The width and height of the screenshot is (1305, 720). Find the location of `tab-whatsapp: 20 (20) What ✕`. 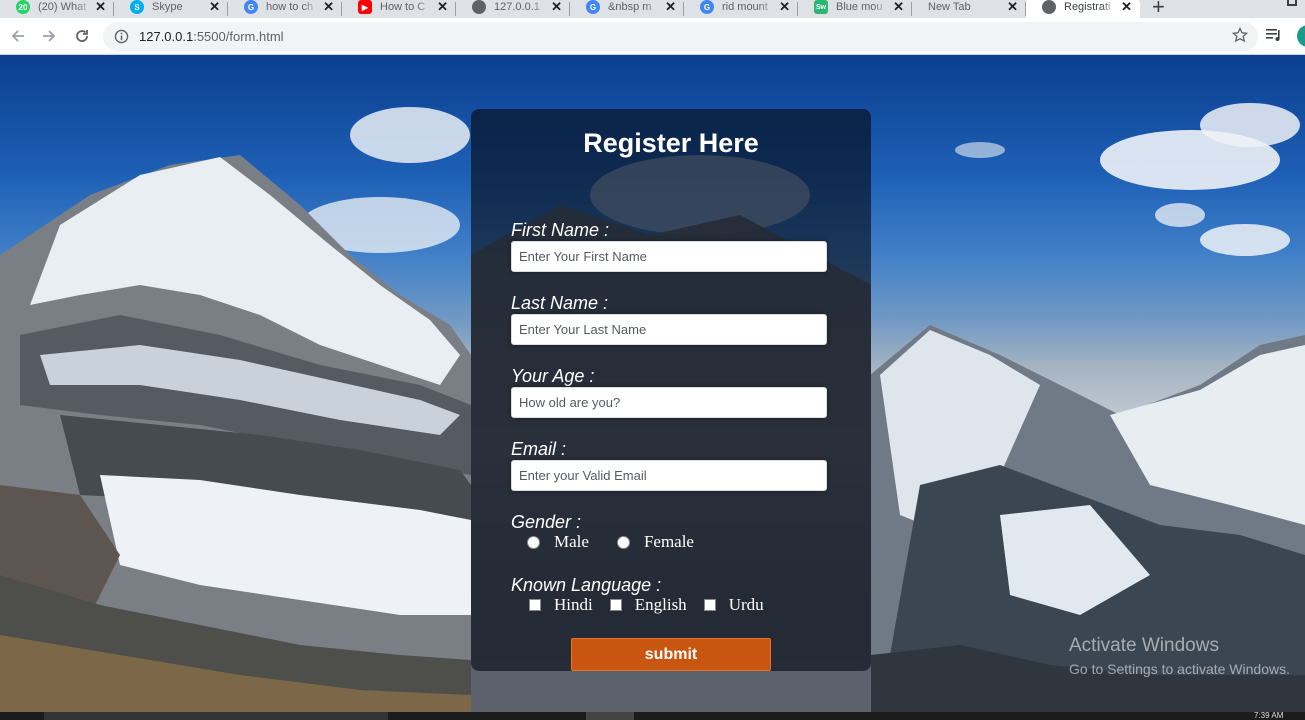

tab-whatsapp: 20 (20) What ✕ is located at coordinates (57, 9).